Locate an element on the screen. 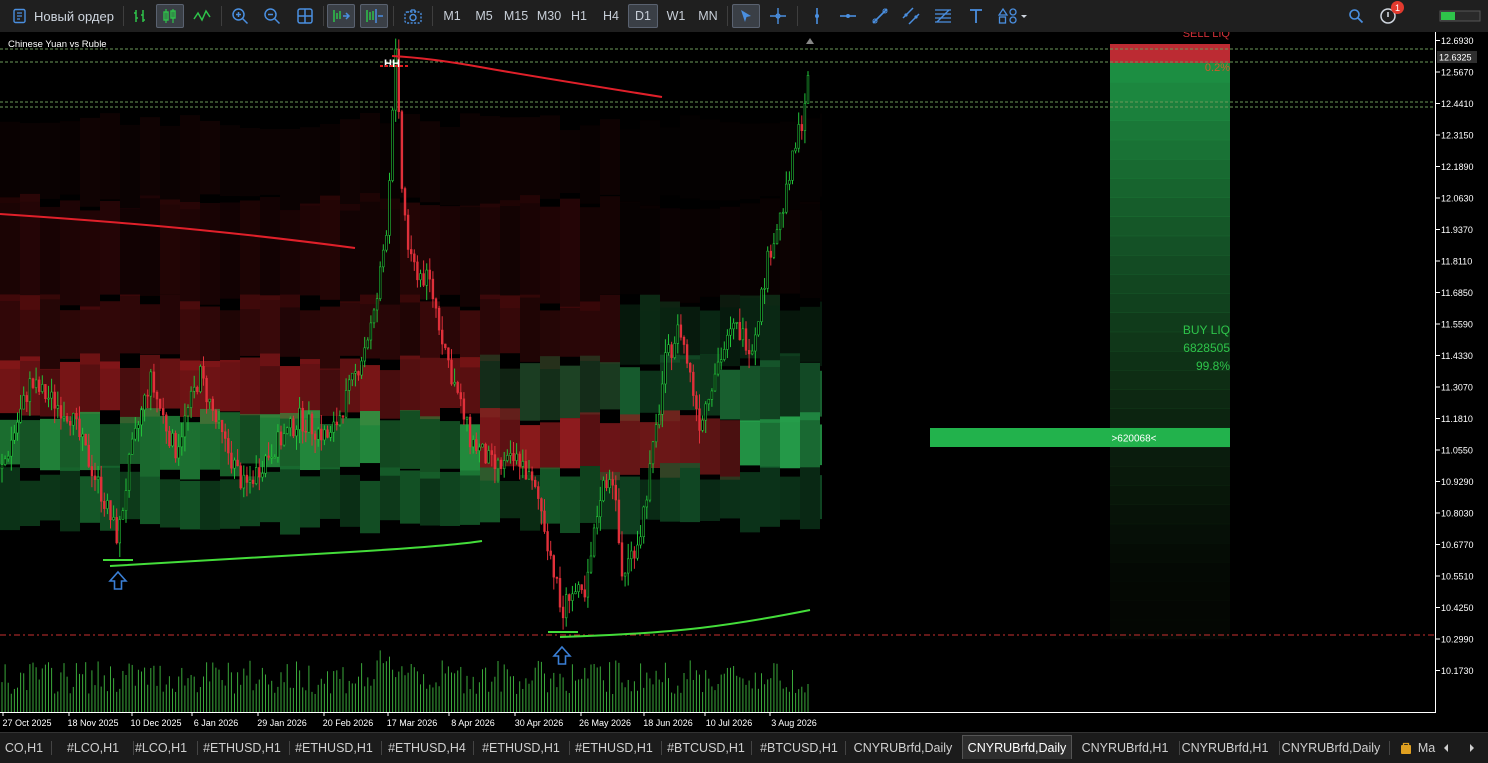 The width and height of the screenshot is (1488, 763). candlestick-chart-button is located at coordinates (170, 16).